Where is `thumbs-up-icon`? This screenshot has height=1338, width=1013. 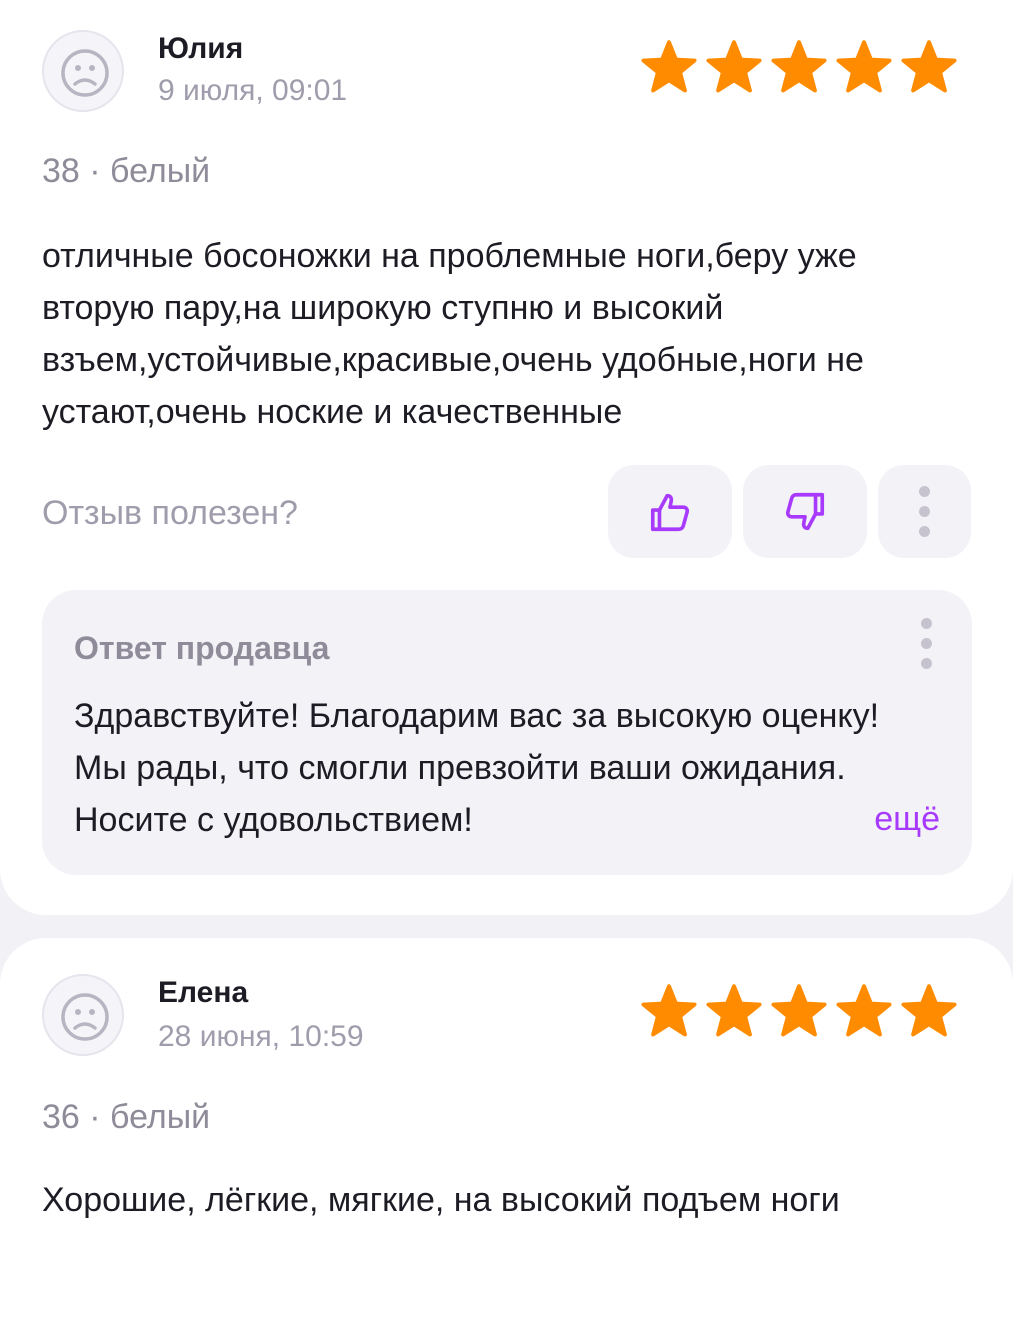
thumbs-up-icon is located at coordinates (670, 512).